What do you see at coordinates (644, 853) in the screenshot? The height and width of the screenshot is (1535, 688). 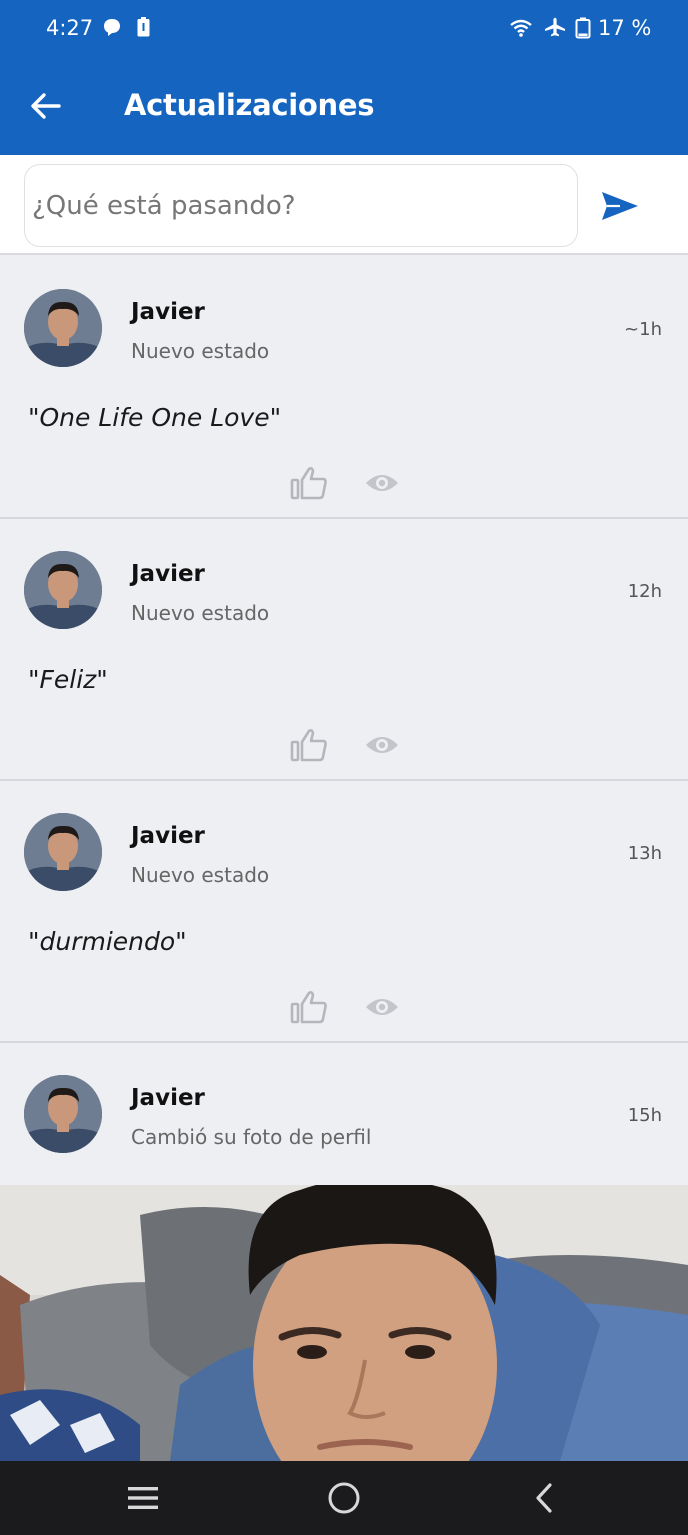 I see `post-time: 13h` at bounding box center [644, 853].